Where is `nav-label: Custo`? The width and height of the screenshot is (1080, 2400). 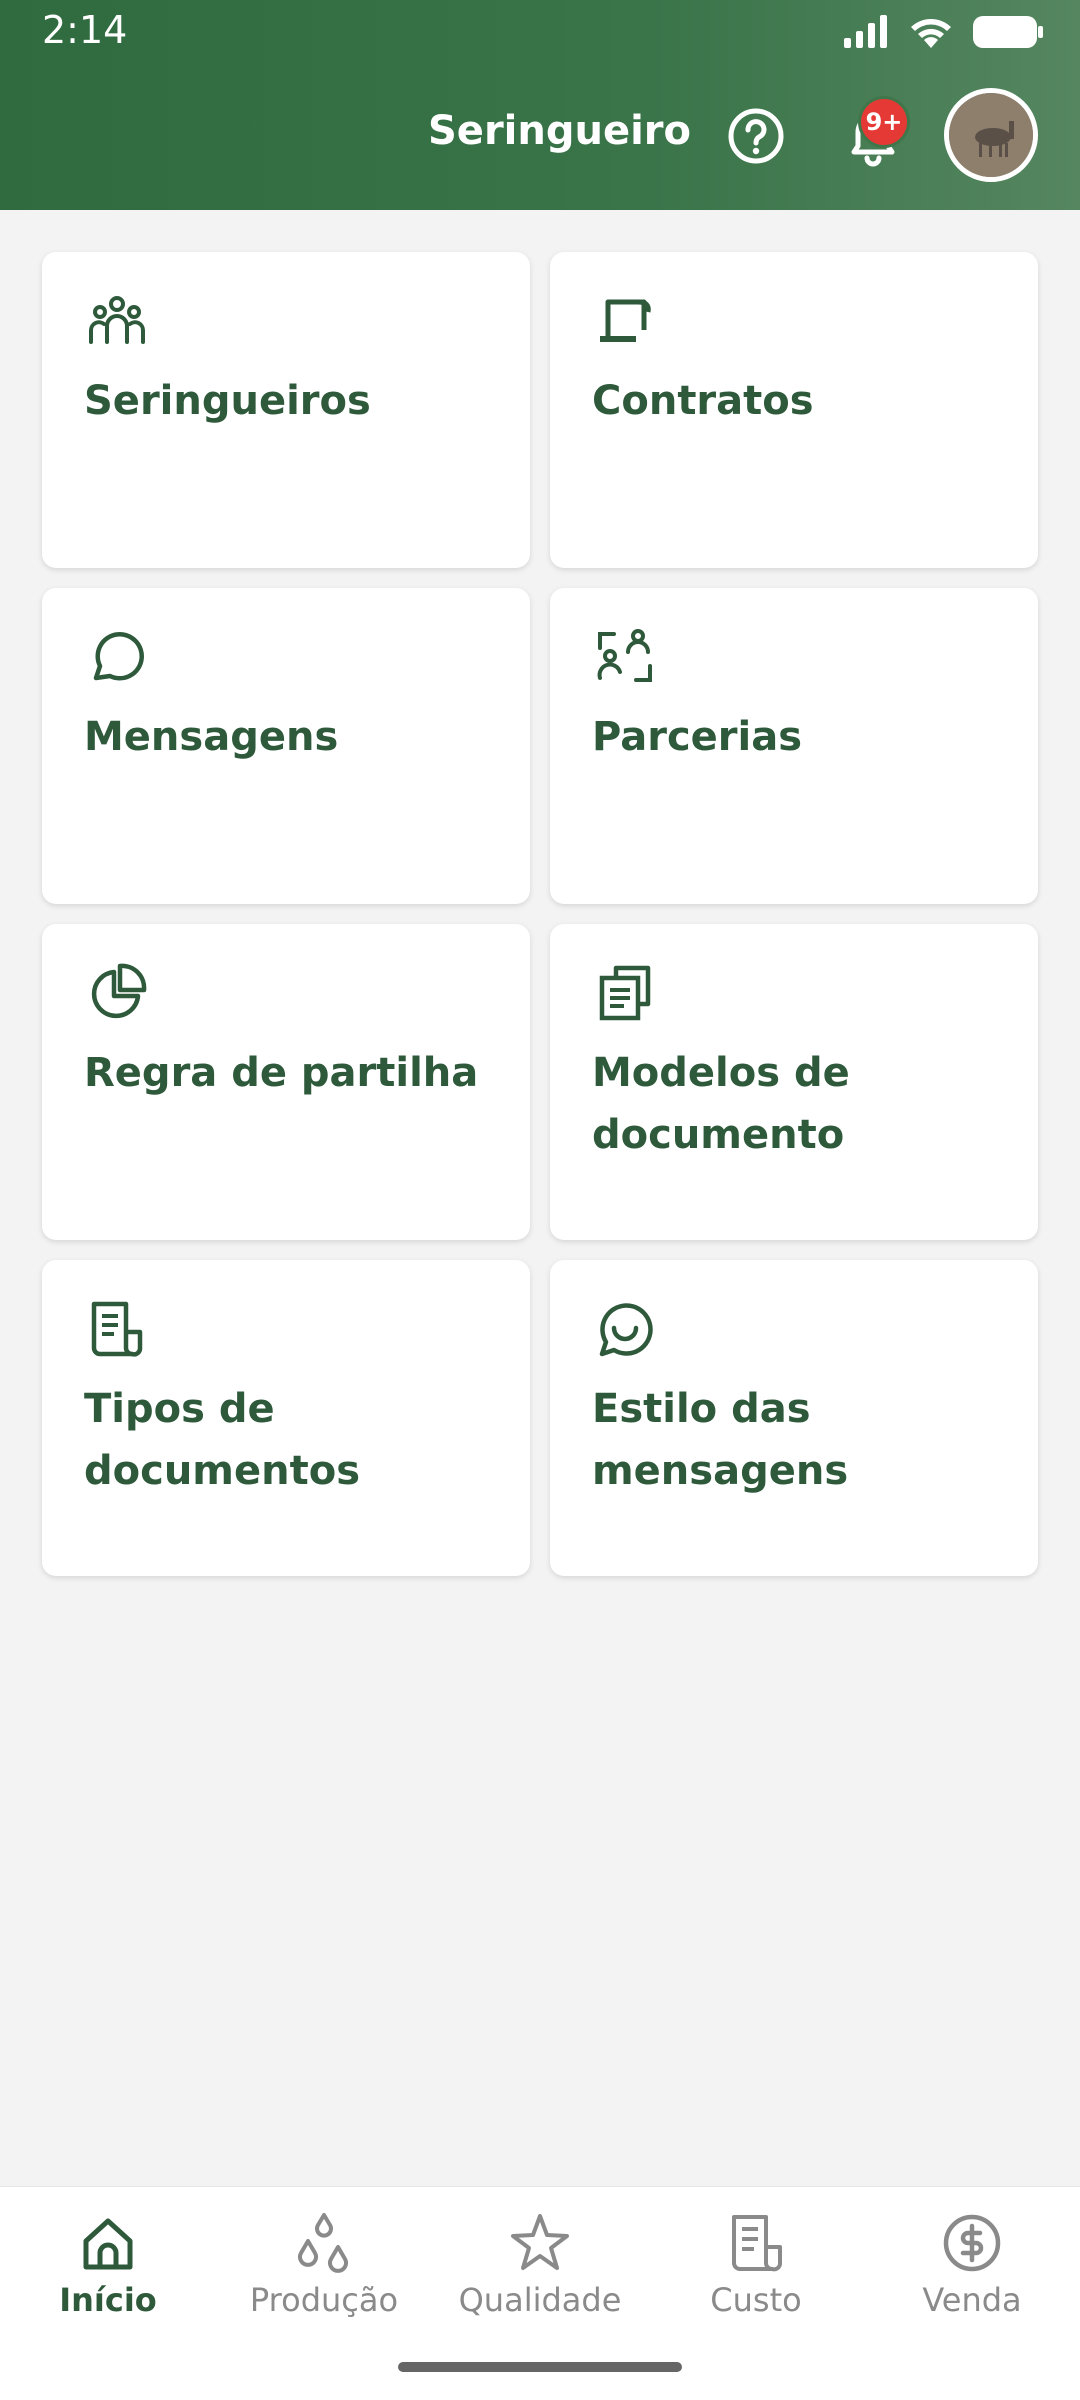 nav-label: Custo is located at coordinates (756, 2300).